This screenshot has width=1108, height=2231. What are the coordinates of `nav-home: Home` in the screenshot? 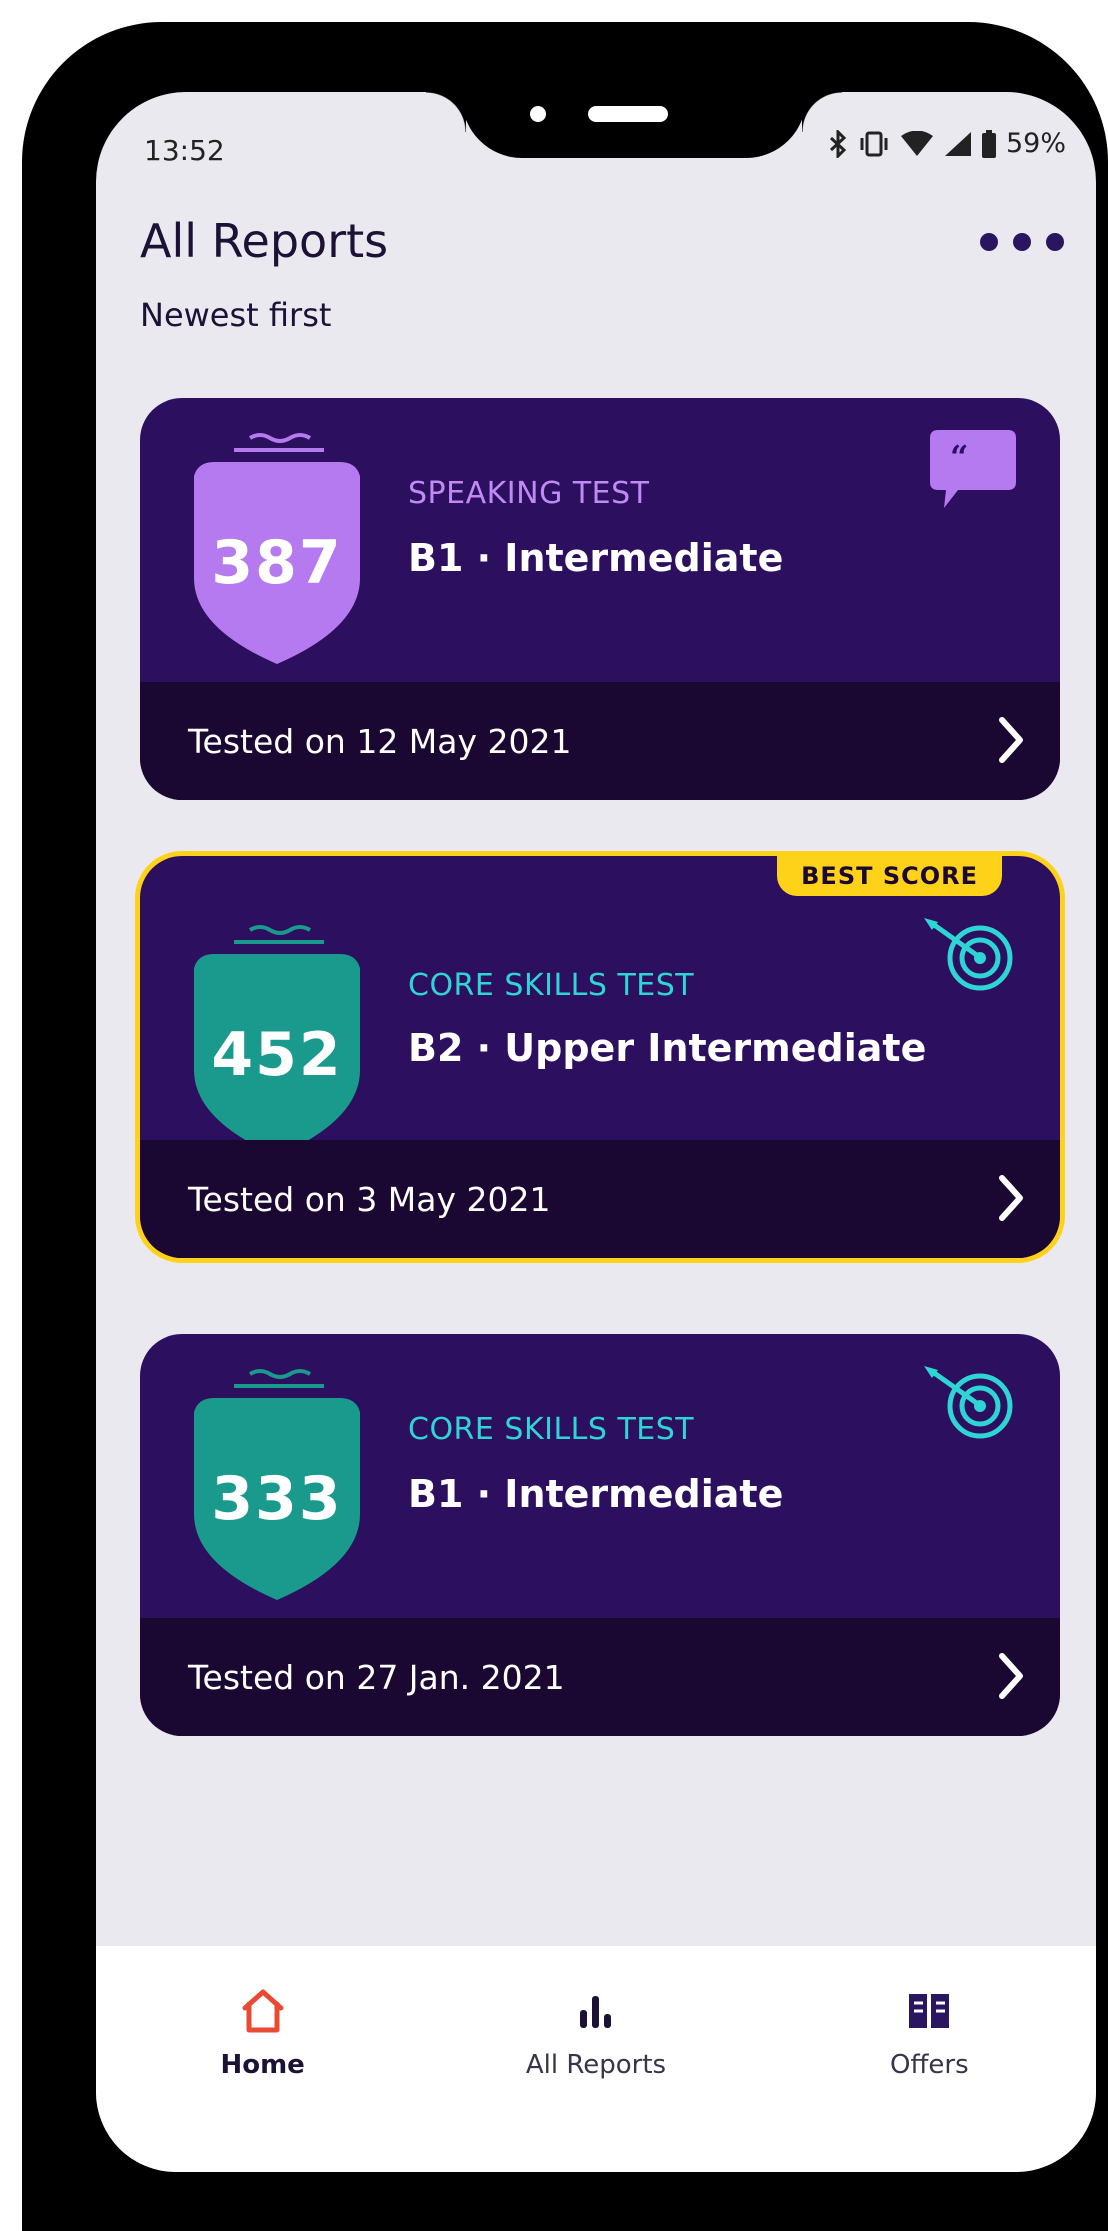 It's located at (263, 2013).